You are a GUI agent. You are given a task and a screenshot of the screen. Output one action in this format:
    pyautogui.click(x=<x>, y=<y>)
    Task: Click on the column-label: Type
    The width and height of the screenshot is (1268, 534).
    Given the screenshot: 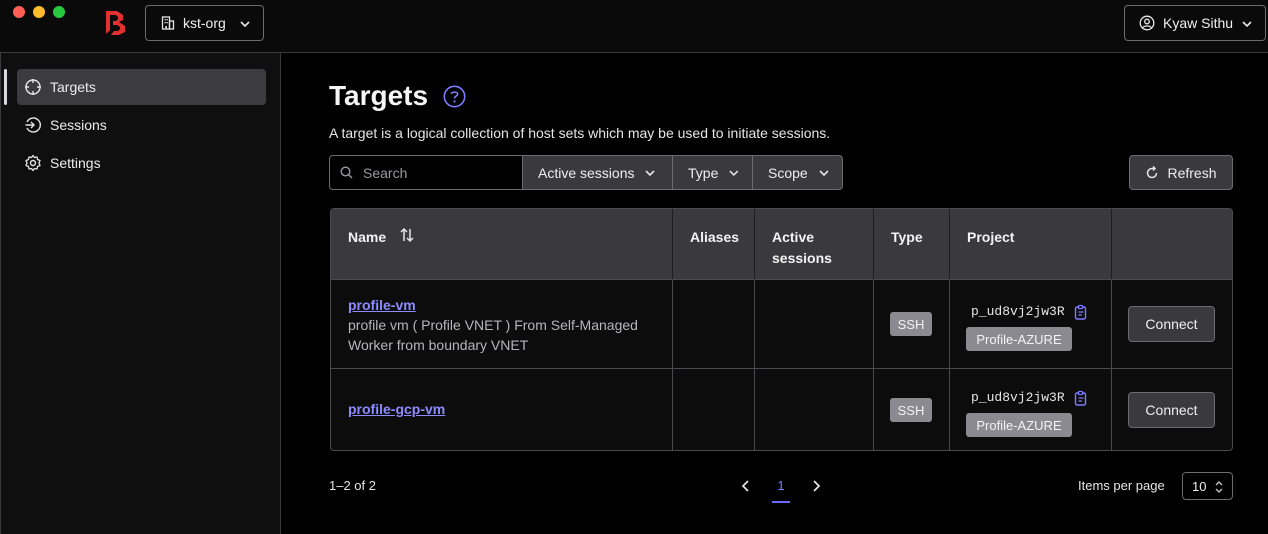 What is the action you would take?
    pyautogui.click(x=907, y=237)
    